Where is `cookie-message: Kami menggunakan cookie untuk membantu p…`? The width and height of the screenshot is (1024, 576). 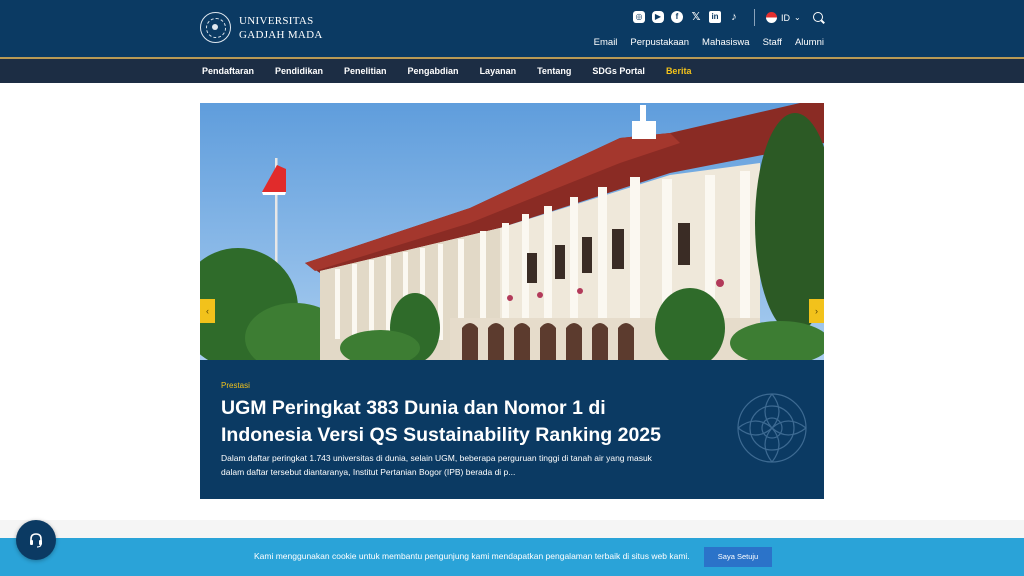 cookie-message: Kami menggunakan cookie untuk membantu p… is located at coordinates (472, 556).